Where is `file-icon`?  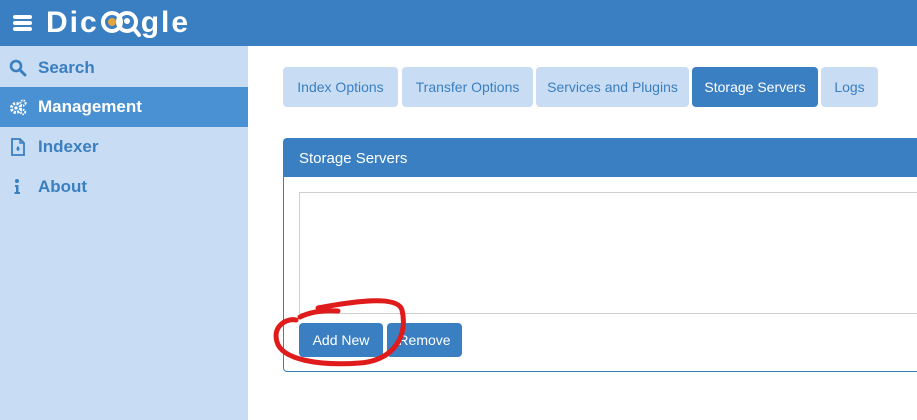 file-icon is located at coordinates (18, 147).